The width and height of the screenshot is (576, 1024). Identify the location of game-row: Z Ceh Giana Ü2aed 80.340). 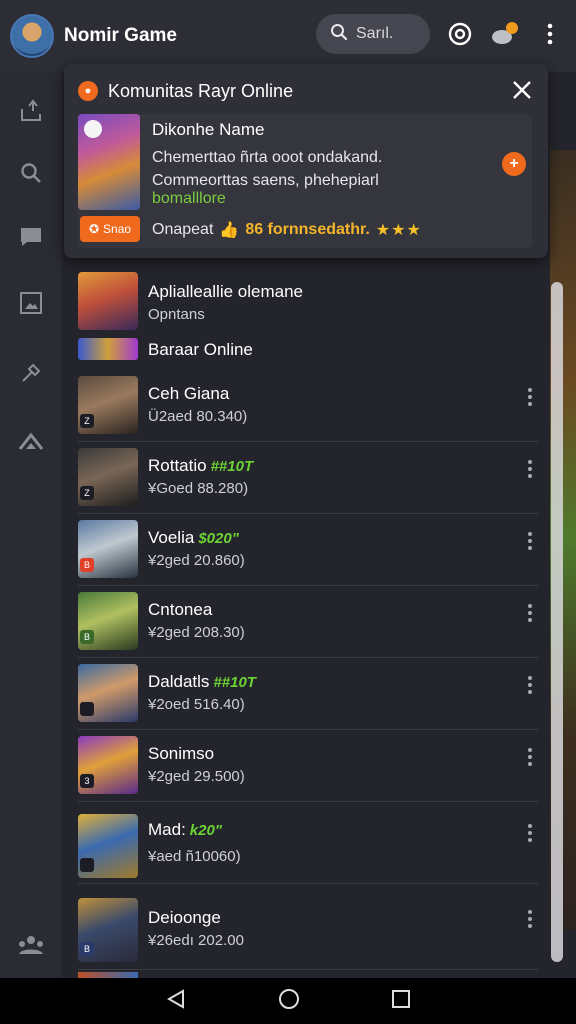
(308, 407).